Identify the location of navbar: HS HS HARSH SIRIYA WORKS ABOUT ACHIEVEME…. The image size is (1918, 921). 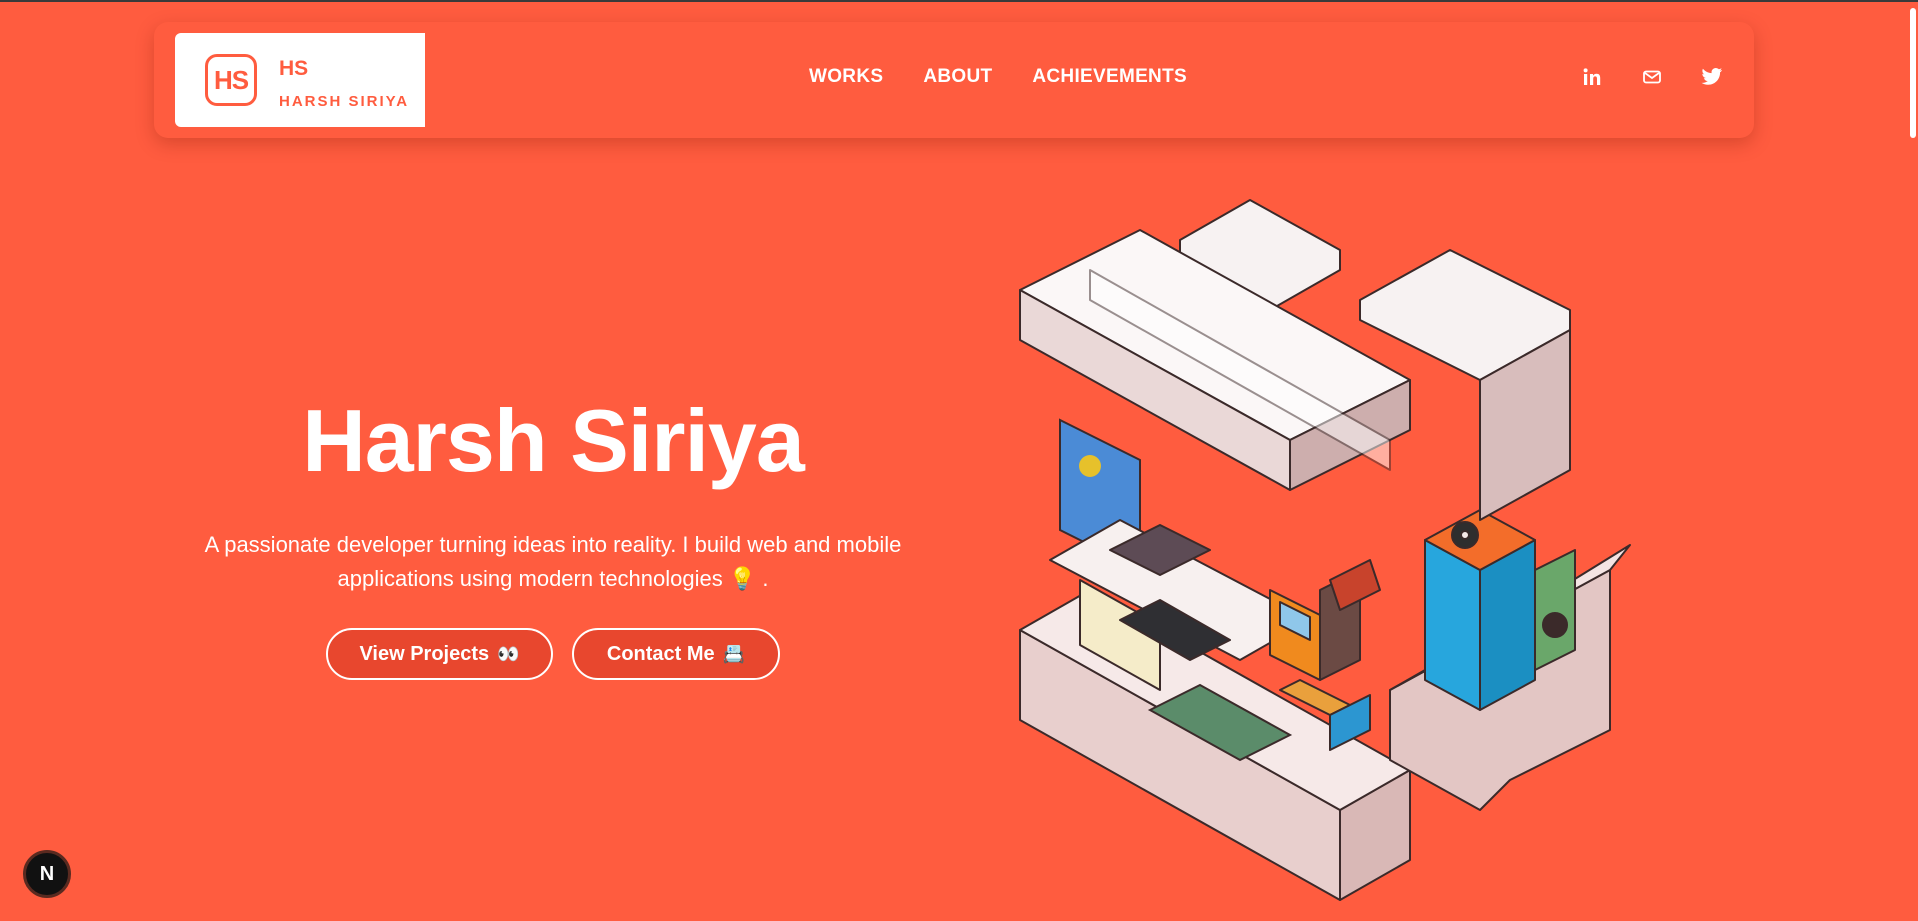
(954, 80).